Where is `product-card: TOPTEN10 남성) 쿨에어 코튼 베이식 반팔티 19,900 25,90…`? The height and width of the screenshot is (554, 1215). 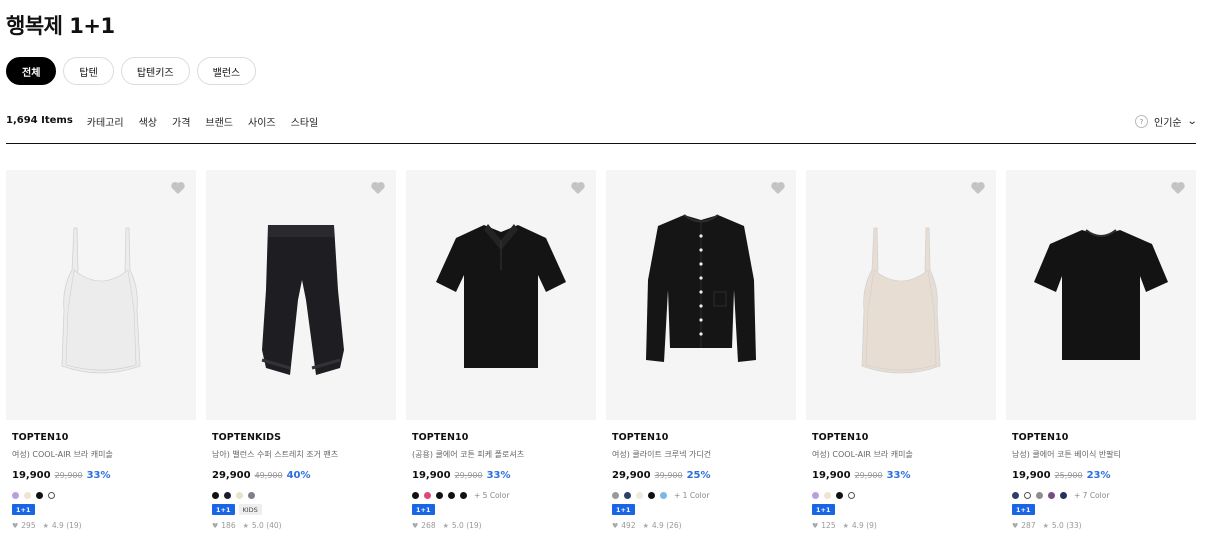
product-card: TOPTEN10 남성) 쿨에어 코튼 베이식 반팔티 19,900 25,90… is located at coordinates (1101, 360).